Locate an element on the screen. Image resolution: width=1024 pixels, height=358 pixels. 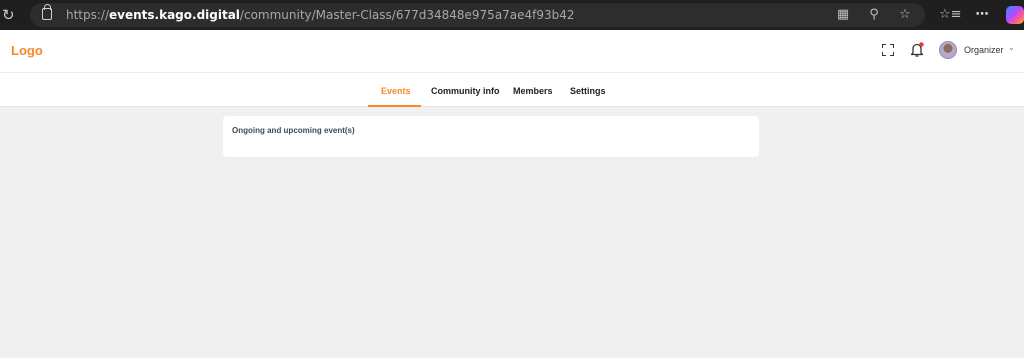
copilot-icon is located at coordinates (1015, 15).